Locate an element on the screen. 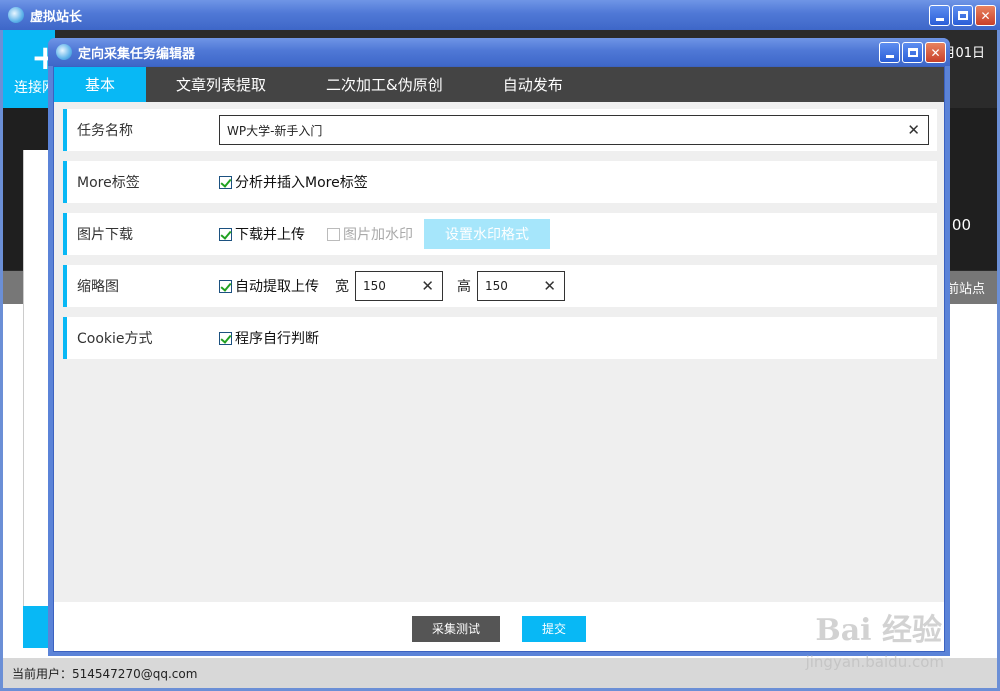 The image size is (1000, 691). minimize-button is located at coordinates (939, 15).